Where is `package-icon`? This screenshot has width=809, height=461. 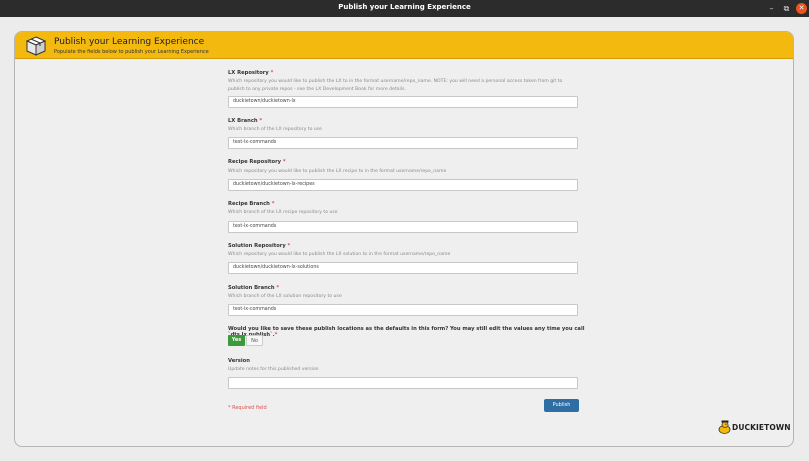 package-icon is located at coordinates (36, 46).